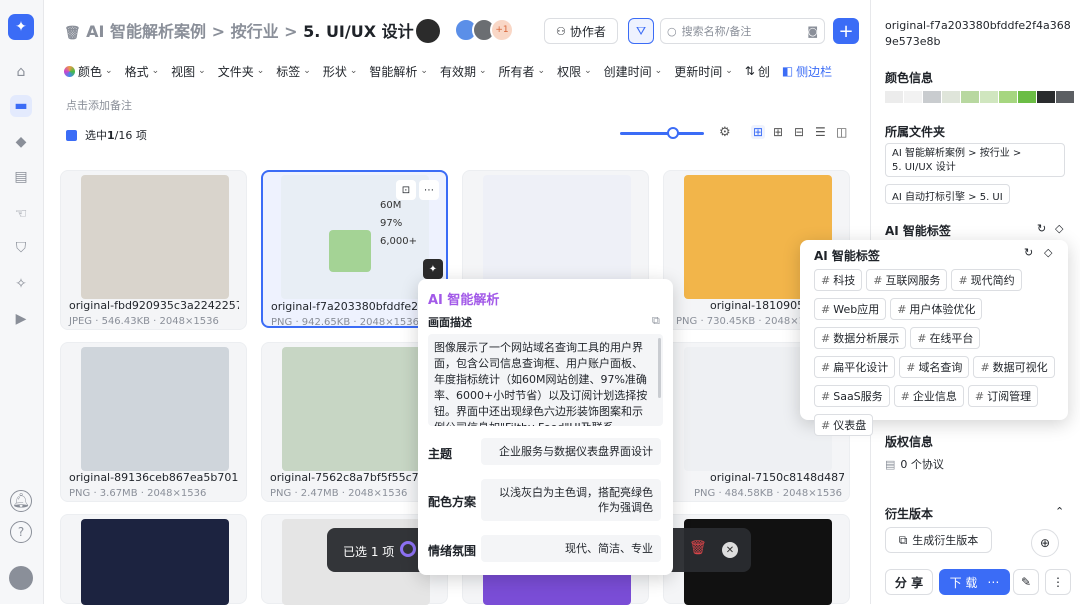 The width and height of the screenshot is (1080, 605). I want to click on scan-icon: ⊡, so click(406, 190).